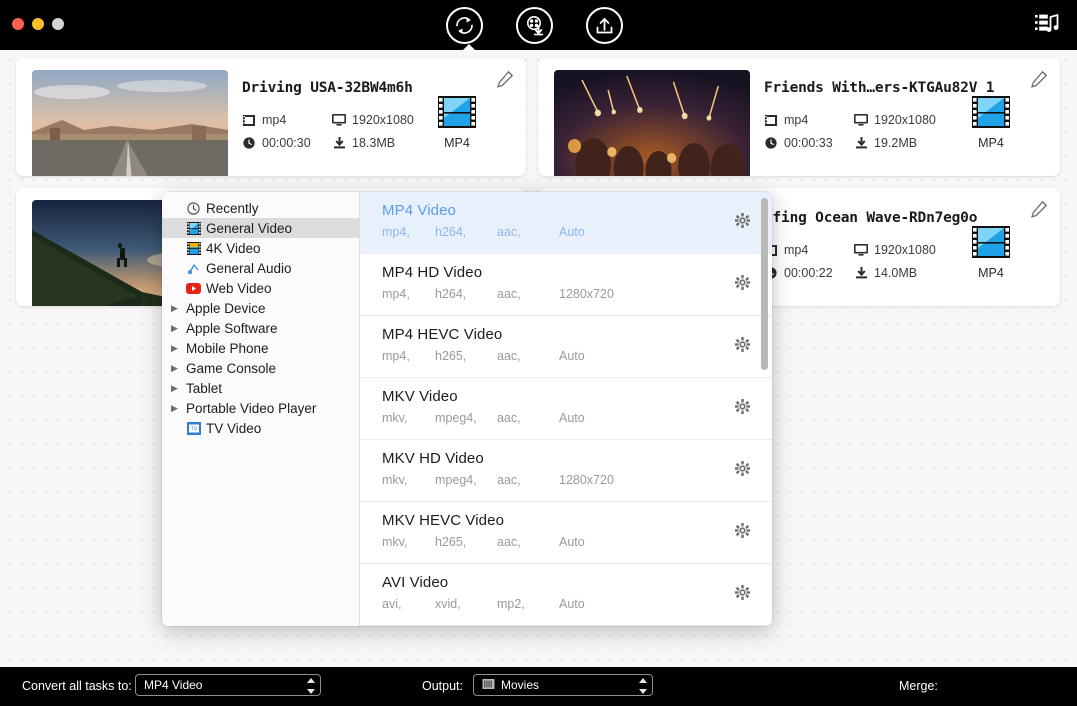  Describe the element at coordinates (260, 268) in the screenshot. I see `category-item-general-audio: General Audio` at that location.